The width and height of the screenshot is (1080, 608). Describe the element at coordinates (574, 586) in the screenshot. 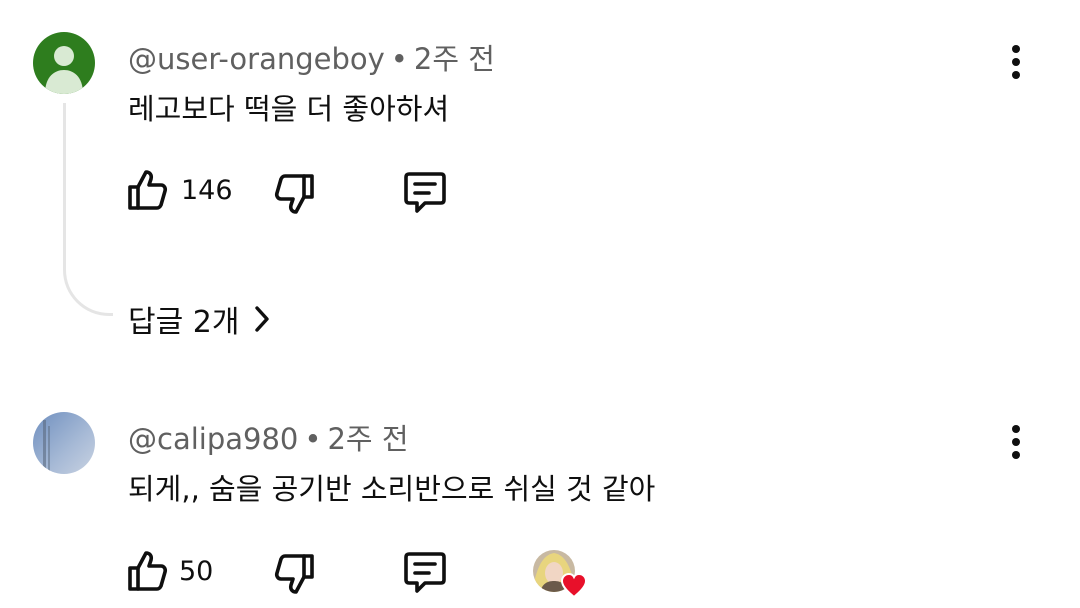

I see `heart-icon` at that location.